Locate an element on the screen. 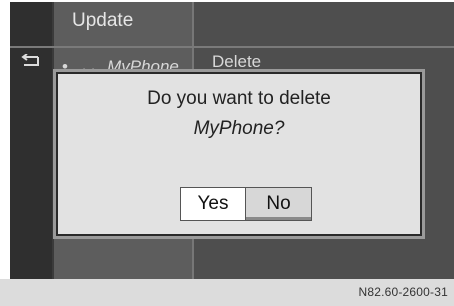  menu-divider is located at coordinates (232, 47).